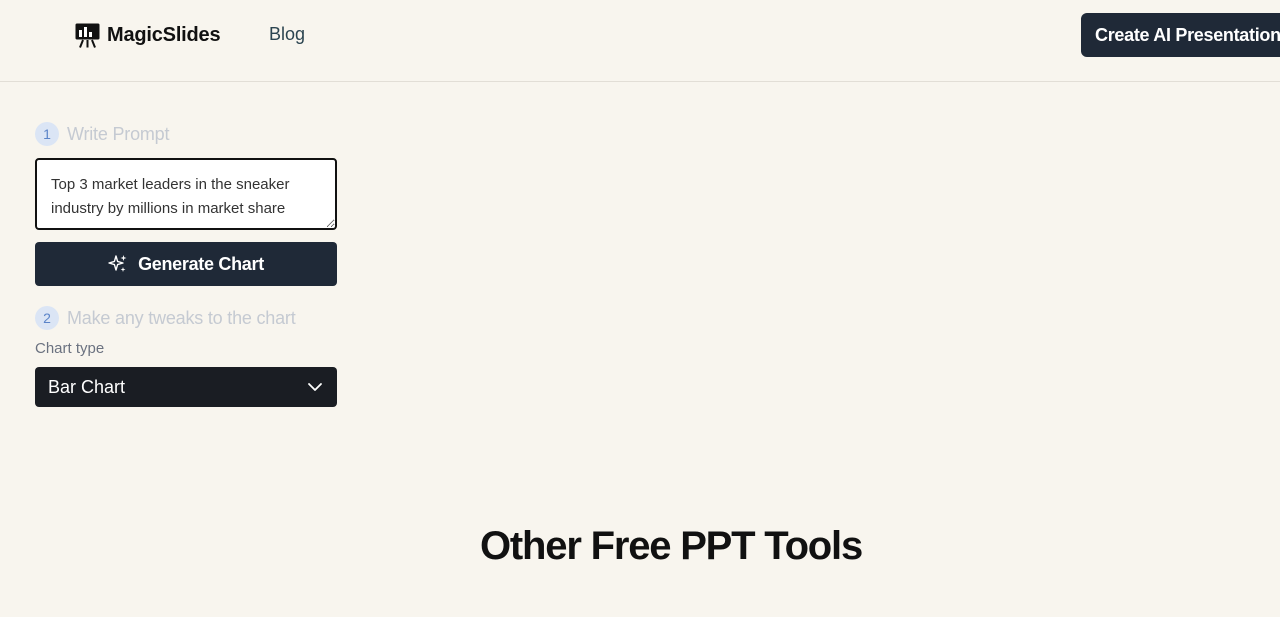 This screenshot has width=1280, height=617. I want to click on section-title: Other Free PPT Tools, so click(671, 546).